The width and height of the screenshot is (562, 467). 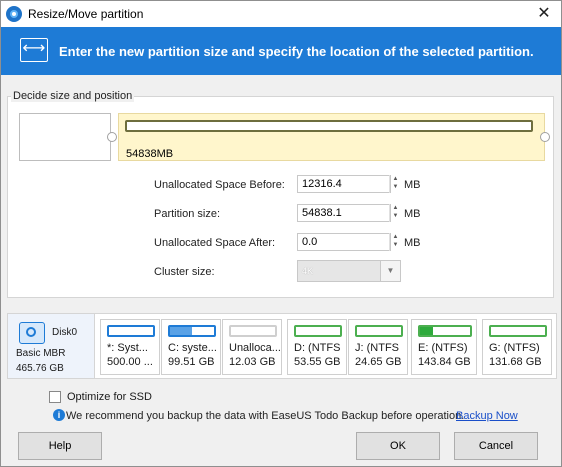 I want to click on cluster-size-select: 4K ▼, so click(x=349, y=271).